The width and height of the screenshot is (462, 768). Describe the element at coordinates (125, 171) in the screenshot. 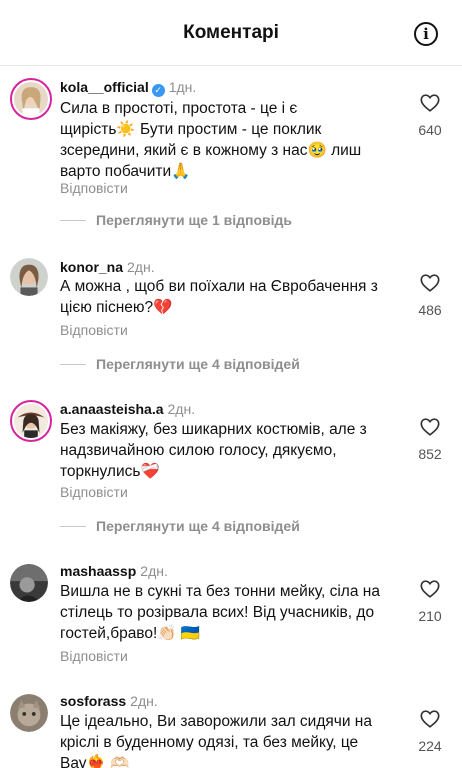

I see `comment-line: варто побачити🙏` at that location.